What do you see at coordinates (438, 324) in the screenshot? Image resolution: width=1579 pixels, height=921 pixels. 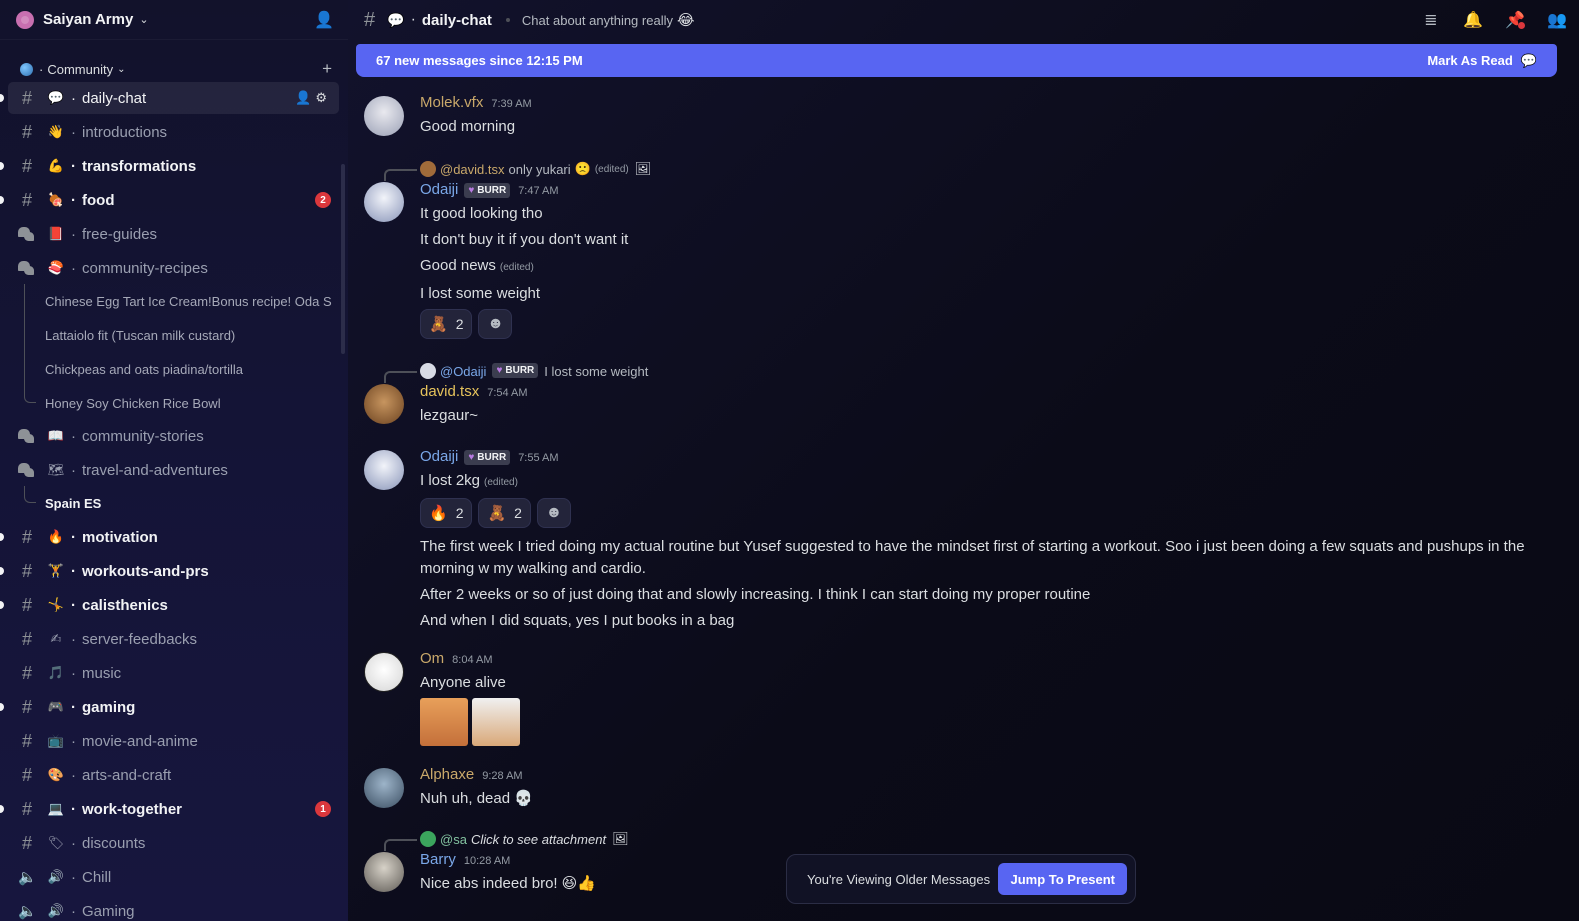 I see `figure-emoji-icon: 🧸` at bounding box center [438, 324].